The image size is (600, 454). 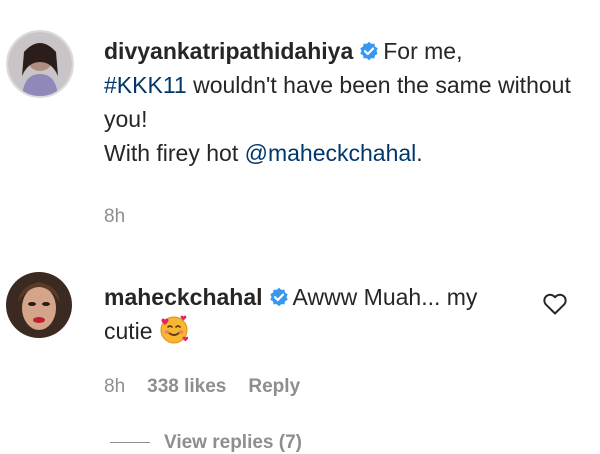 I want to click on comment-text: maheckchahal Awww Muah... my cutie, so click(x=304, y=314).